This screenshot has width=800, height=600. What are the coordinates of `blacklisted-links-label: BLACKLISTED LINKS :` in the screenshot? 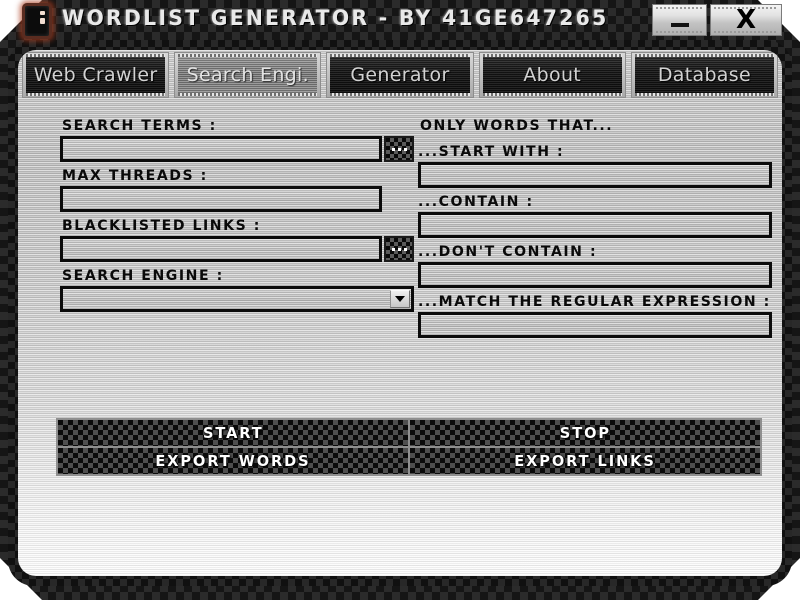 It's located at (161, 226).